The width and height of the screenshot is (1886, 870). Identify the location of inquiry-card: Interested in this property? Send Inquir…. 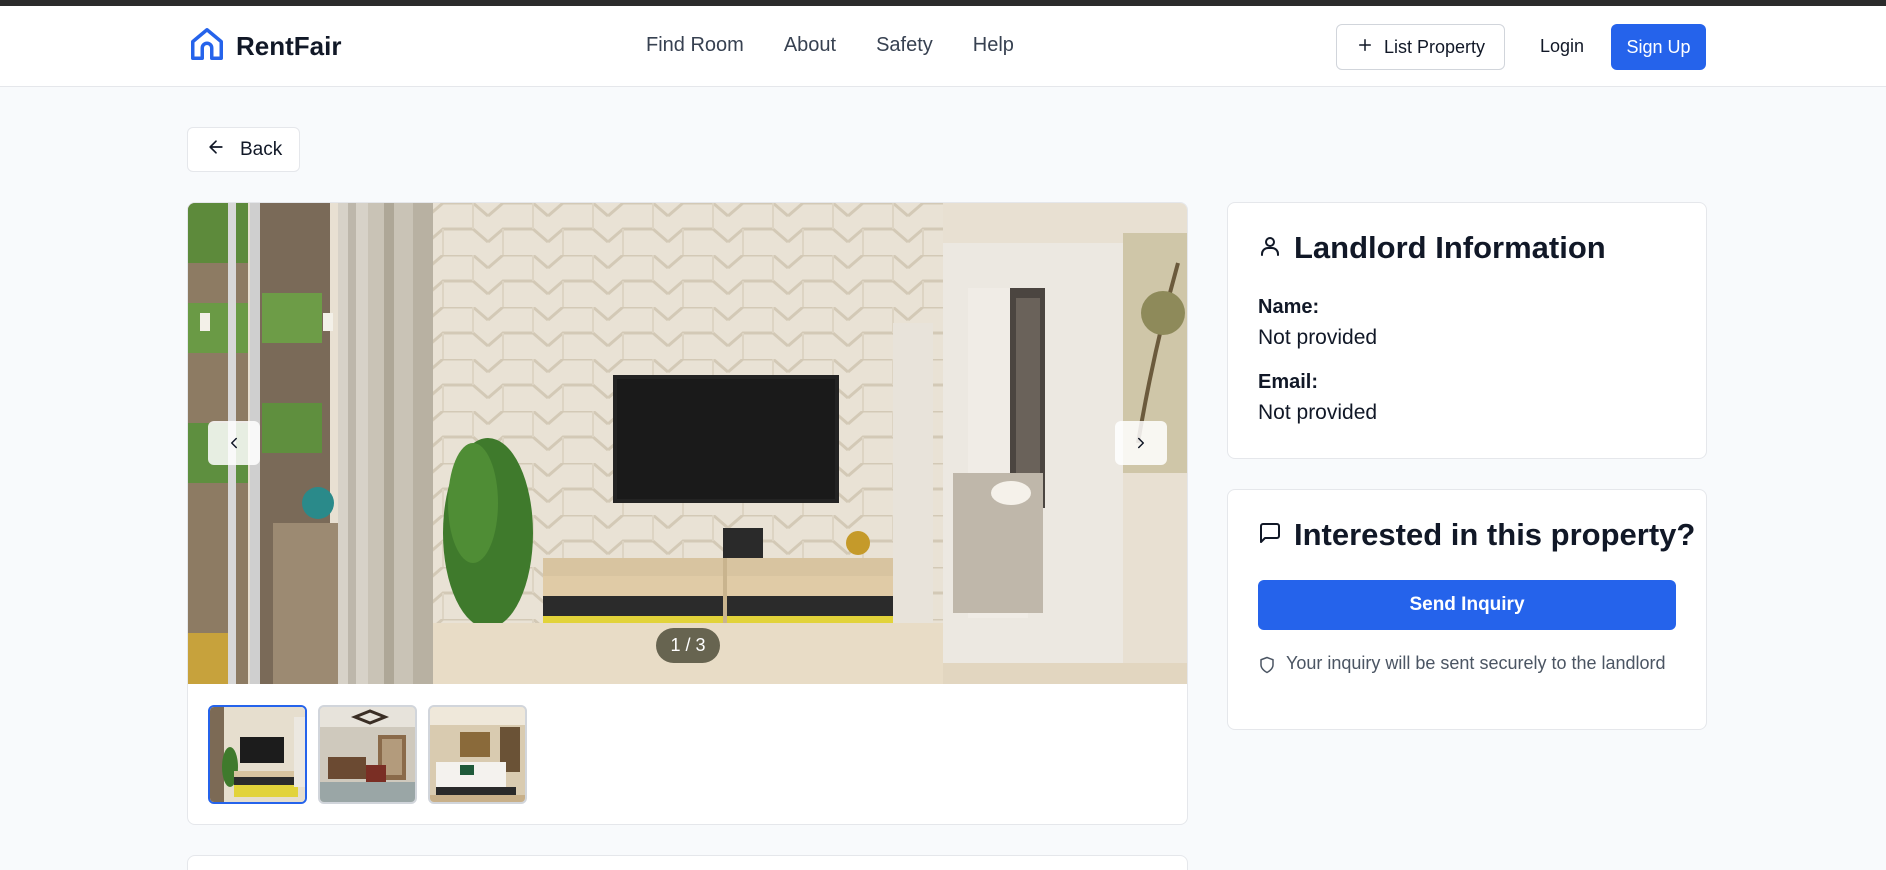
(1467, 609).